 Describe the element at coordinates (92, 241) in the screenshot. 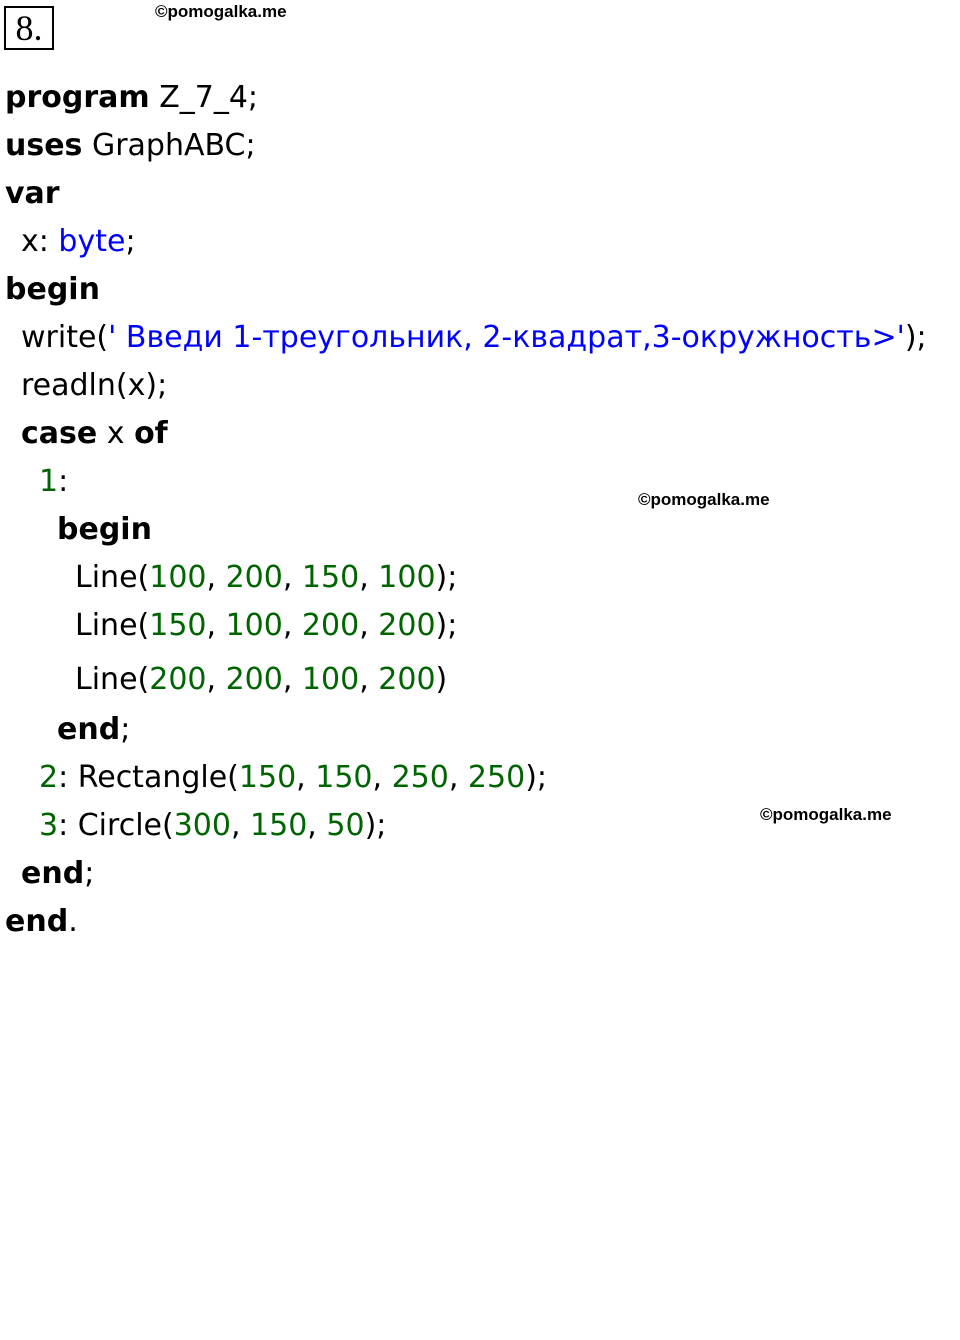

I see `type-name: byte` at that location.